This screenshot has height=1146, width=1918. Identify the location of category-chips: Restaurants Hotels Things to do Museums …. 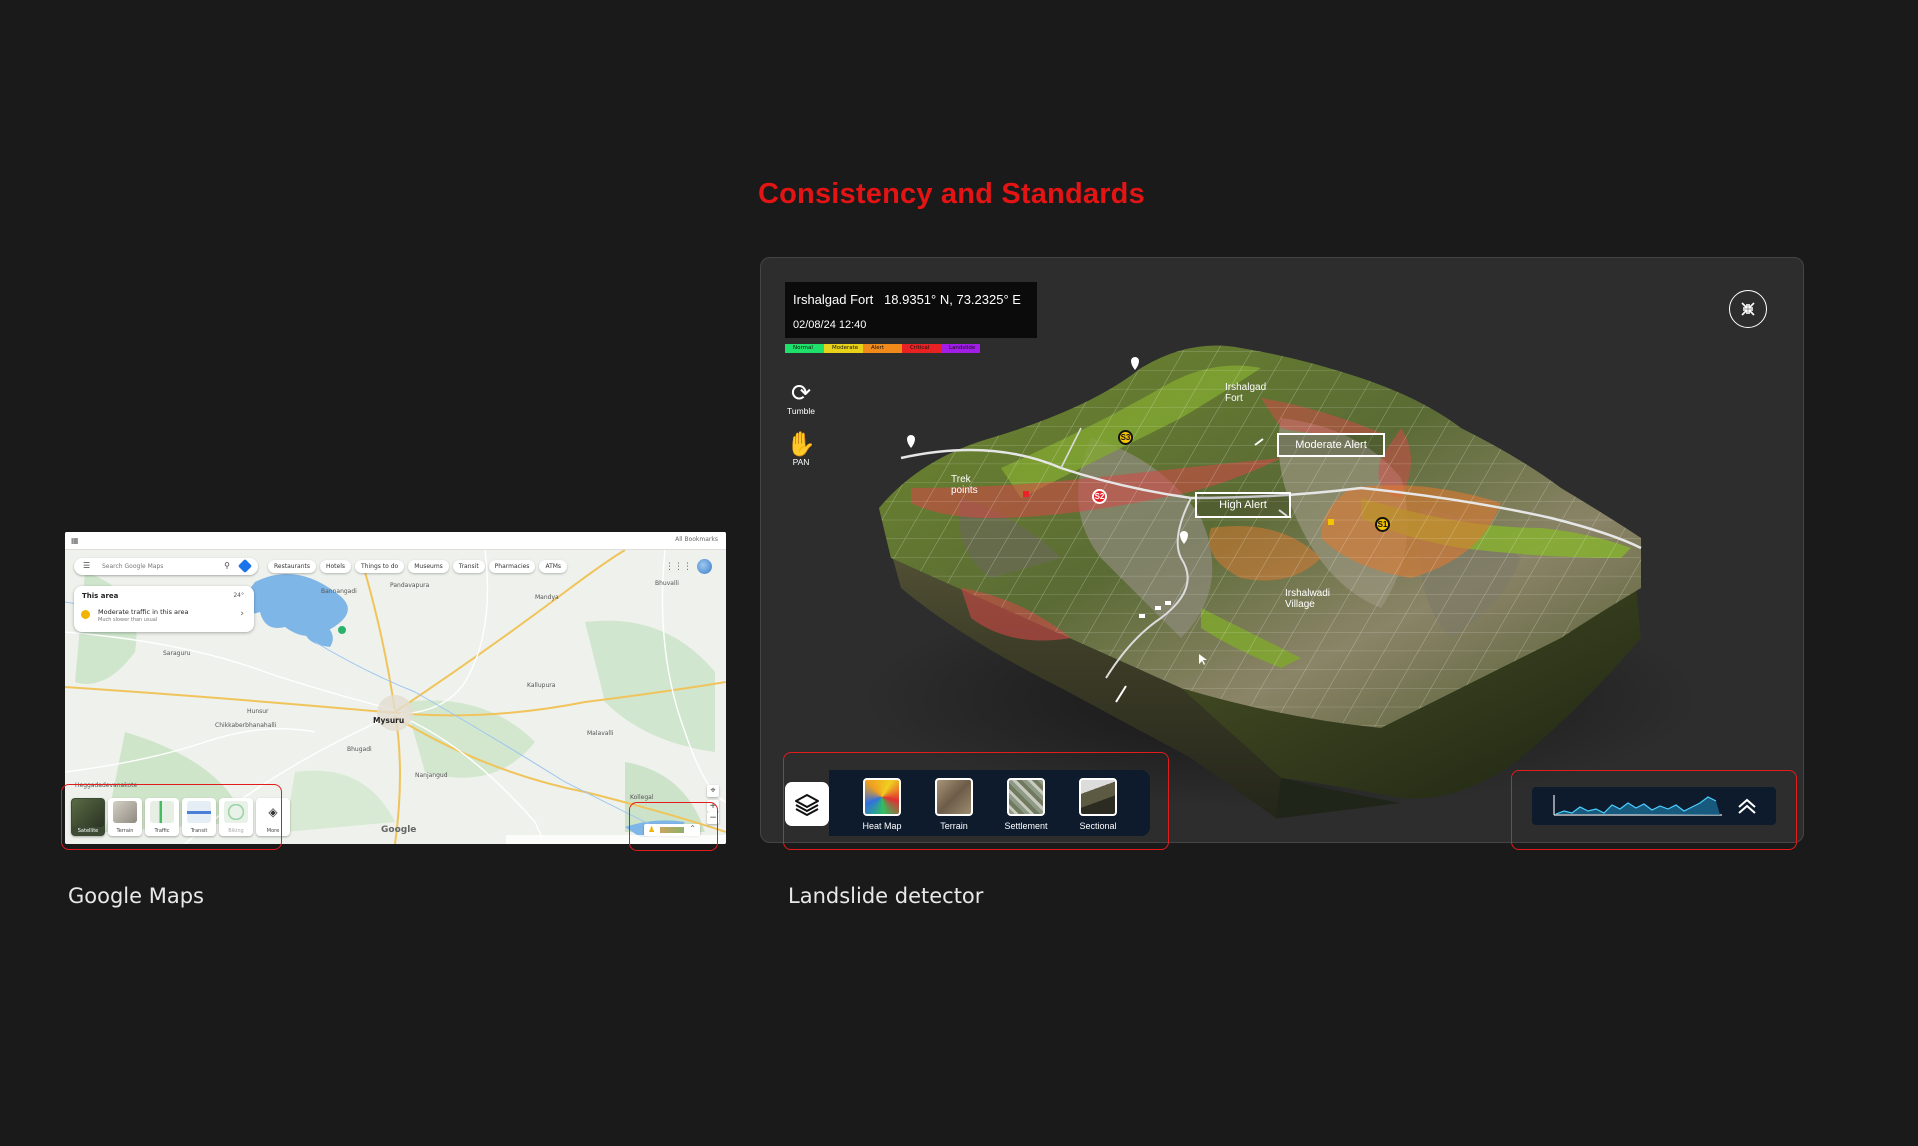
(418, 566).